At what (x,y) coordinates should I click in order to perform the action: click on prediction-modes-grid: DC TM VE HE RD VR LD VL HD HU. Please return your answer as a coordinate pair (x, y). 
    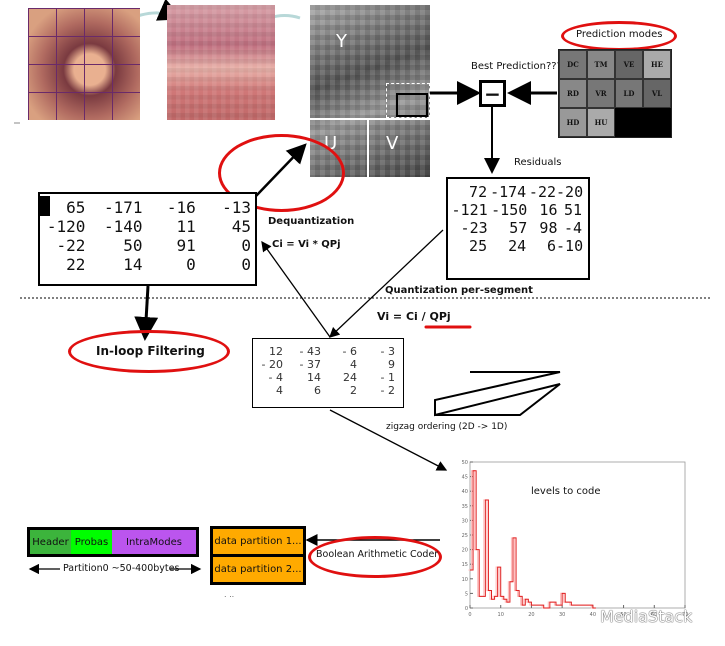
    Looking at the image, I should click on (615, 93).